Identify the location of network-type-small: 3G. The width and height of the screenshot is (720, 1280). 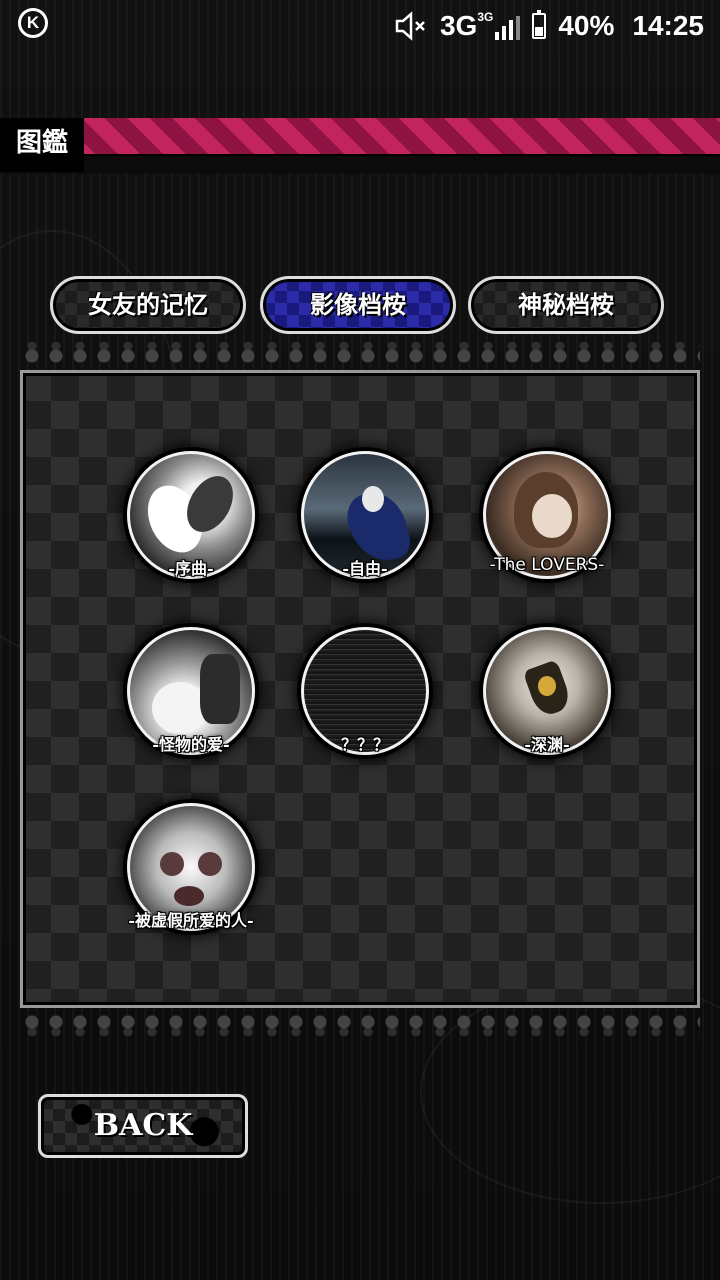
(485, 17).